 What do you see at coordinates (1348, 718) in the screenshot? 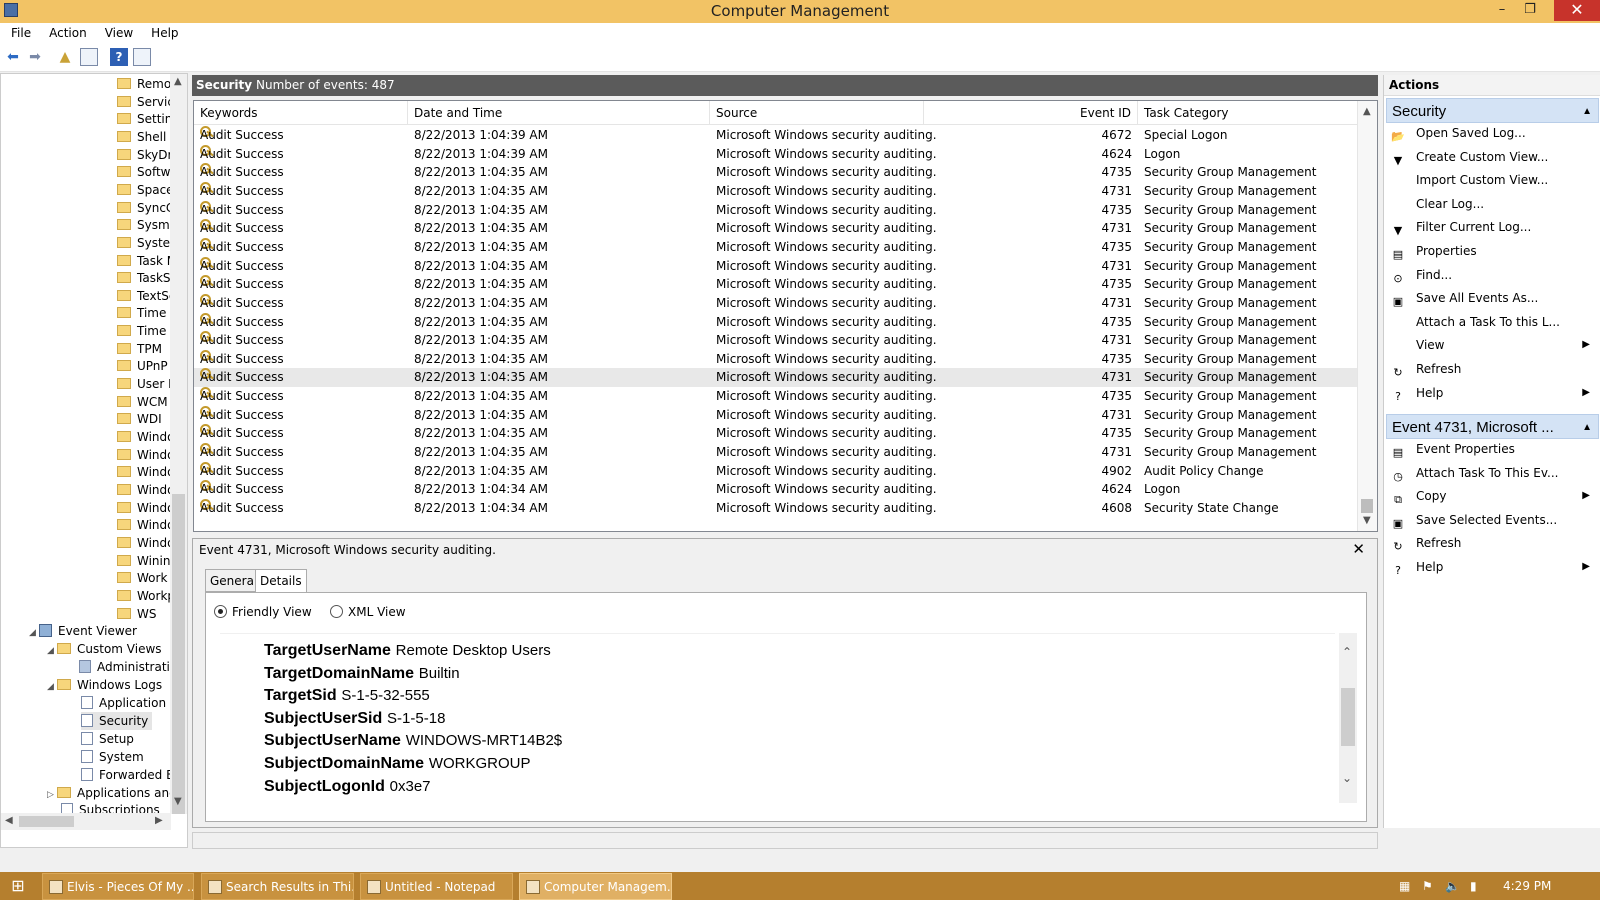
I see `detail-vertical-scrollbar: ⌃ ⌄` at bounding box center [1348, 718].